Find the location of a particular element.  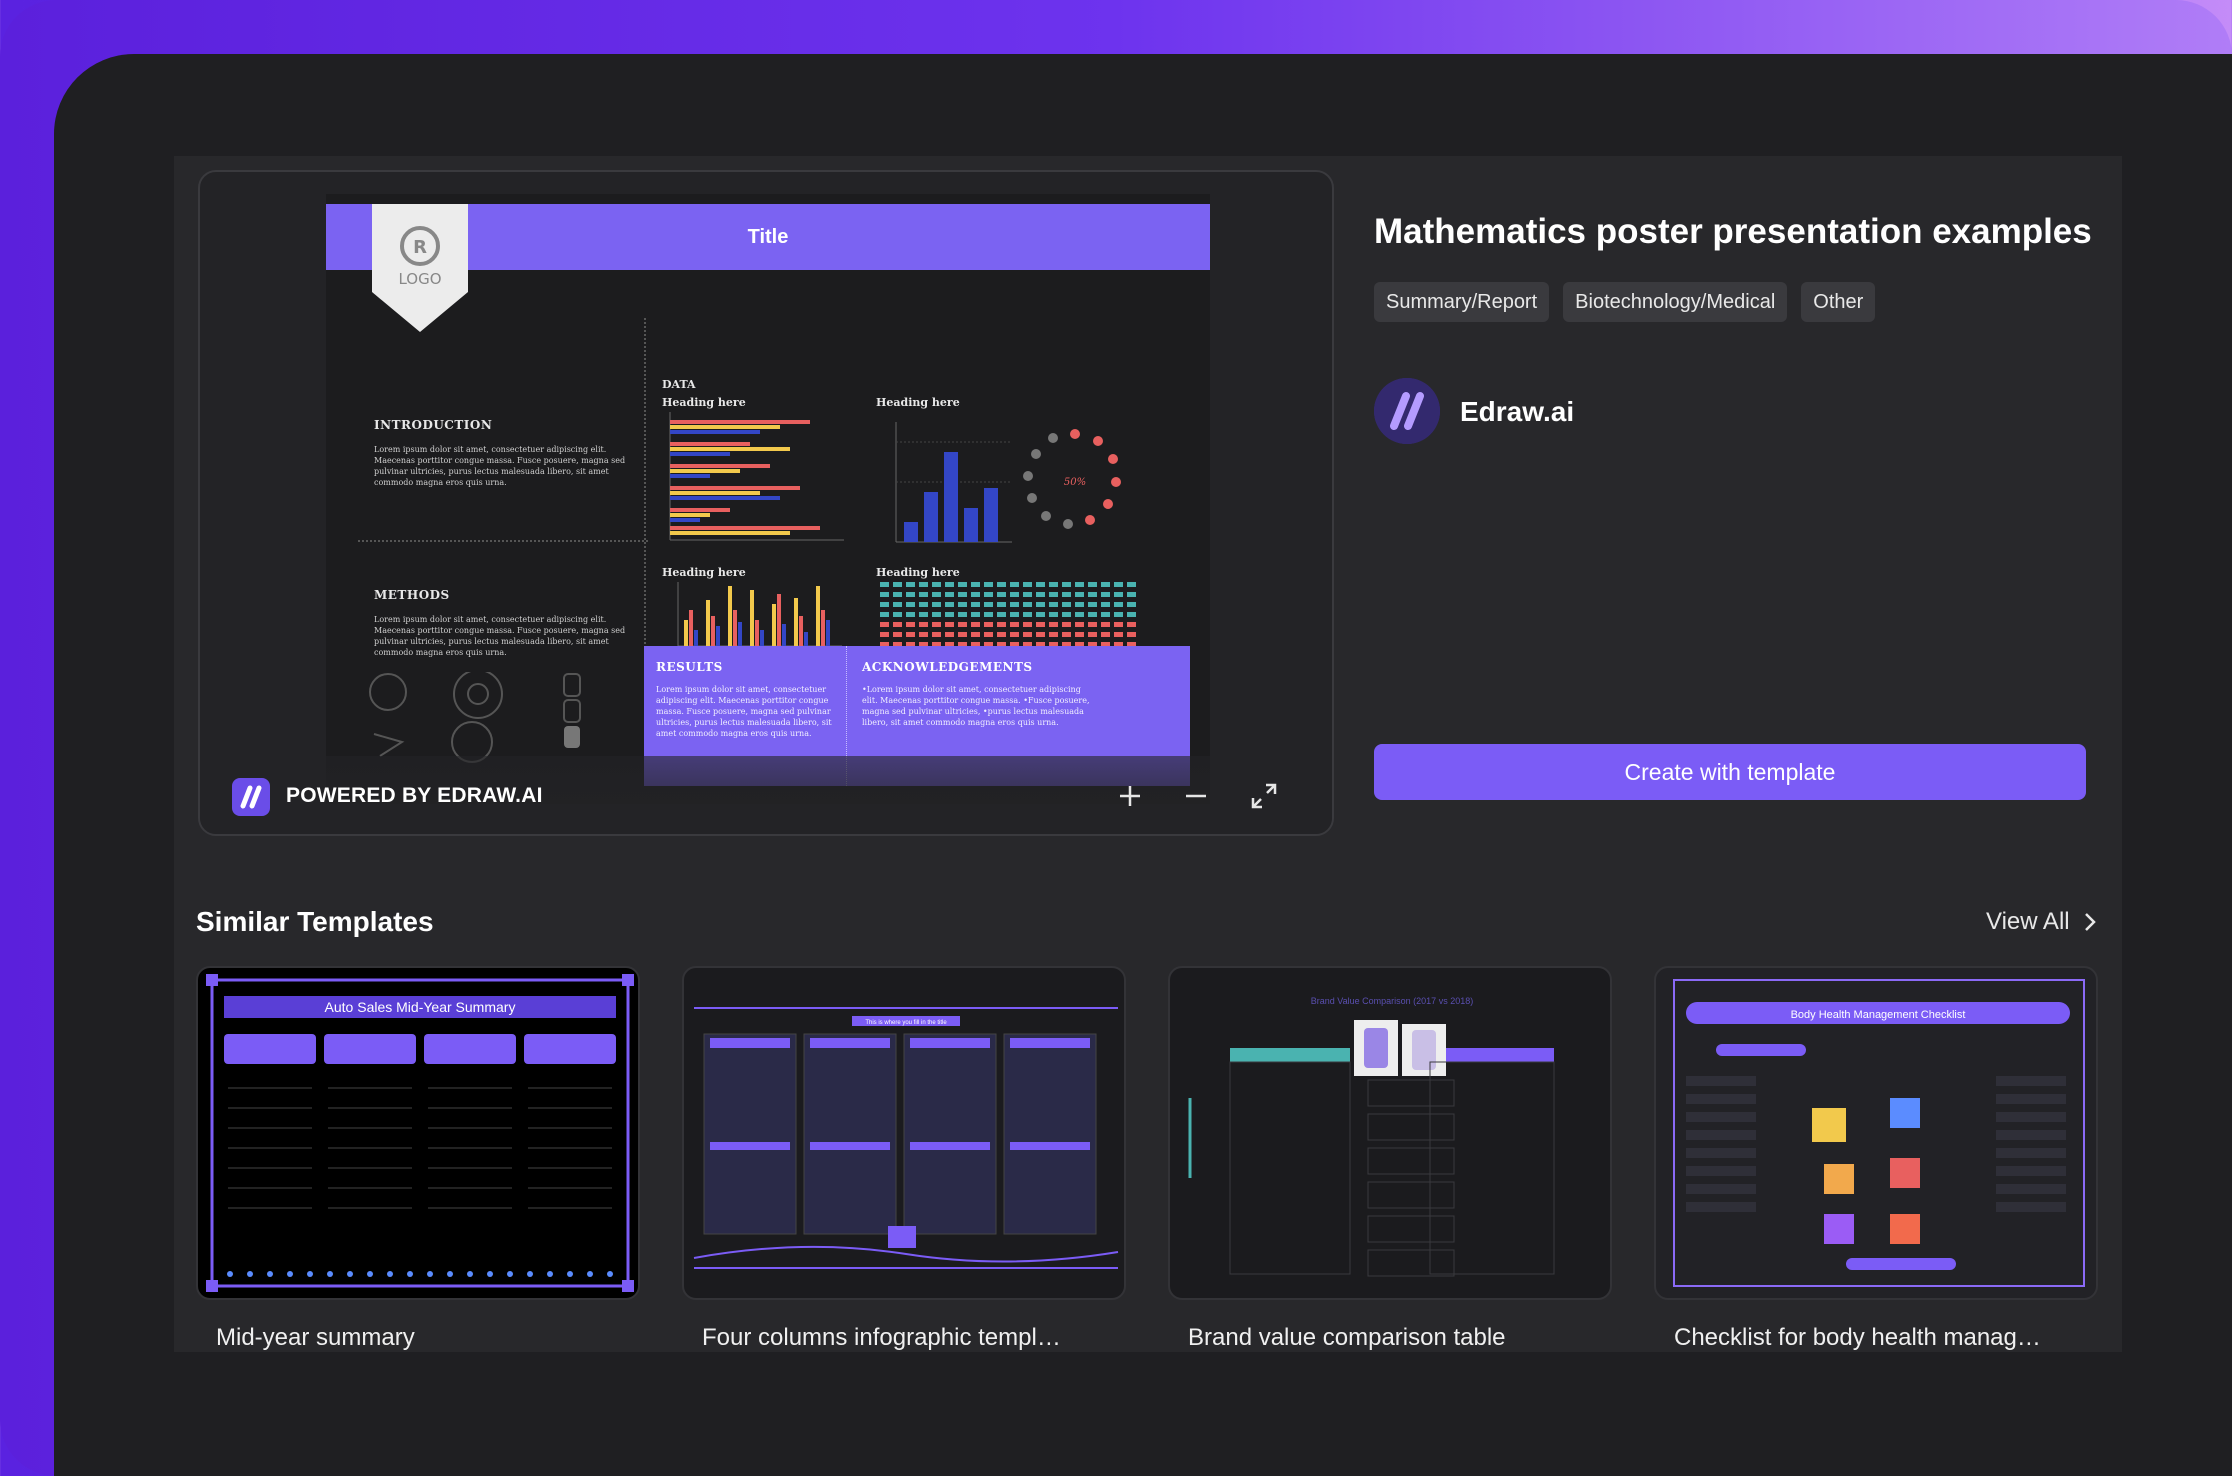

edraw-logo-icon is located at coordinates (251, 797).